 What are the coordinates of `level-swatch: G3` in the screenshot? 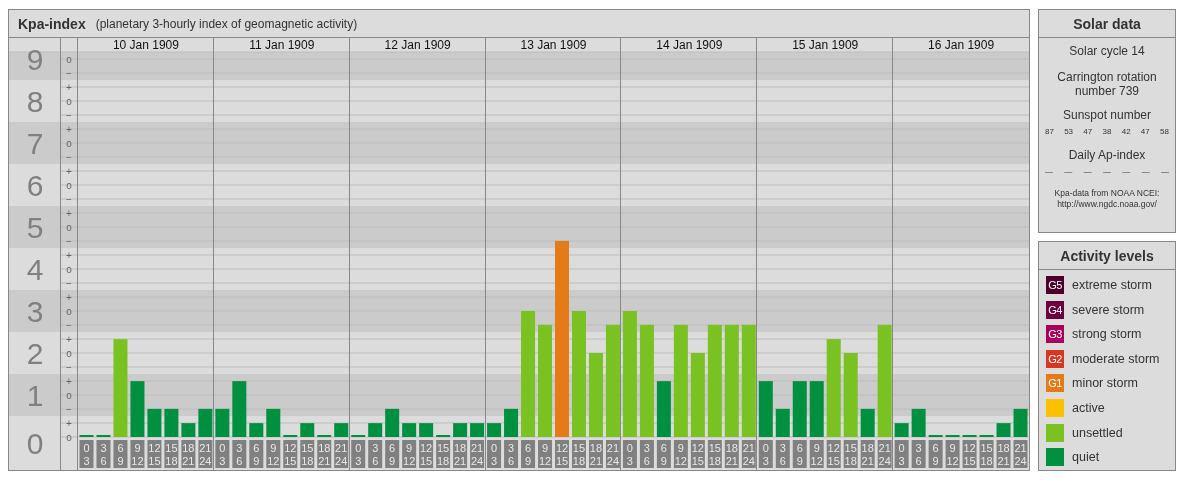 It's located at (1055, 334).